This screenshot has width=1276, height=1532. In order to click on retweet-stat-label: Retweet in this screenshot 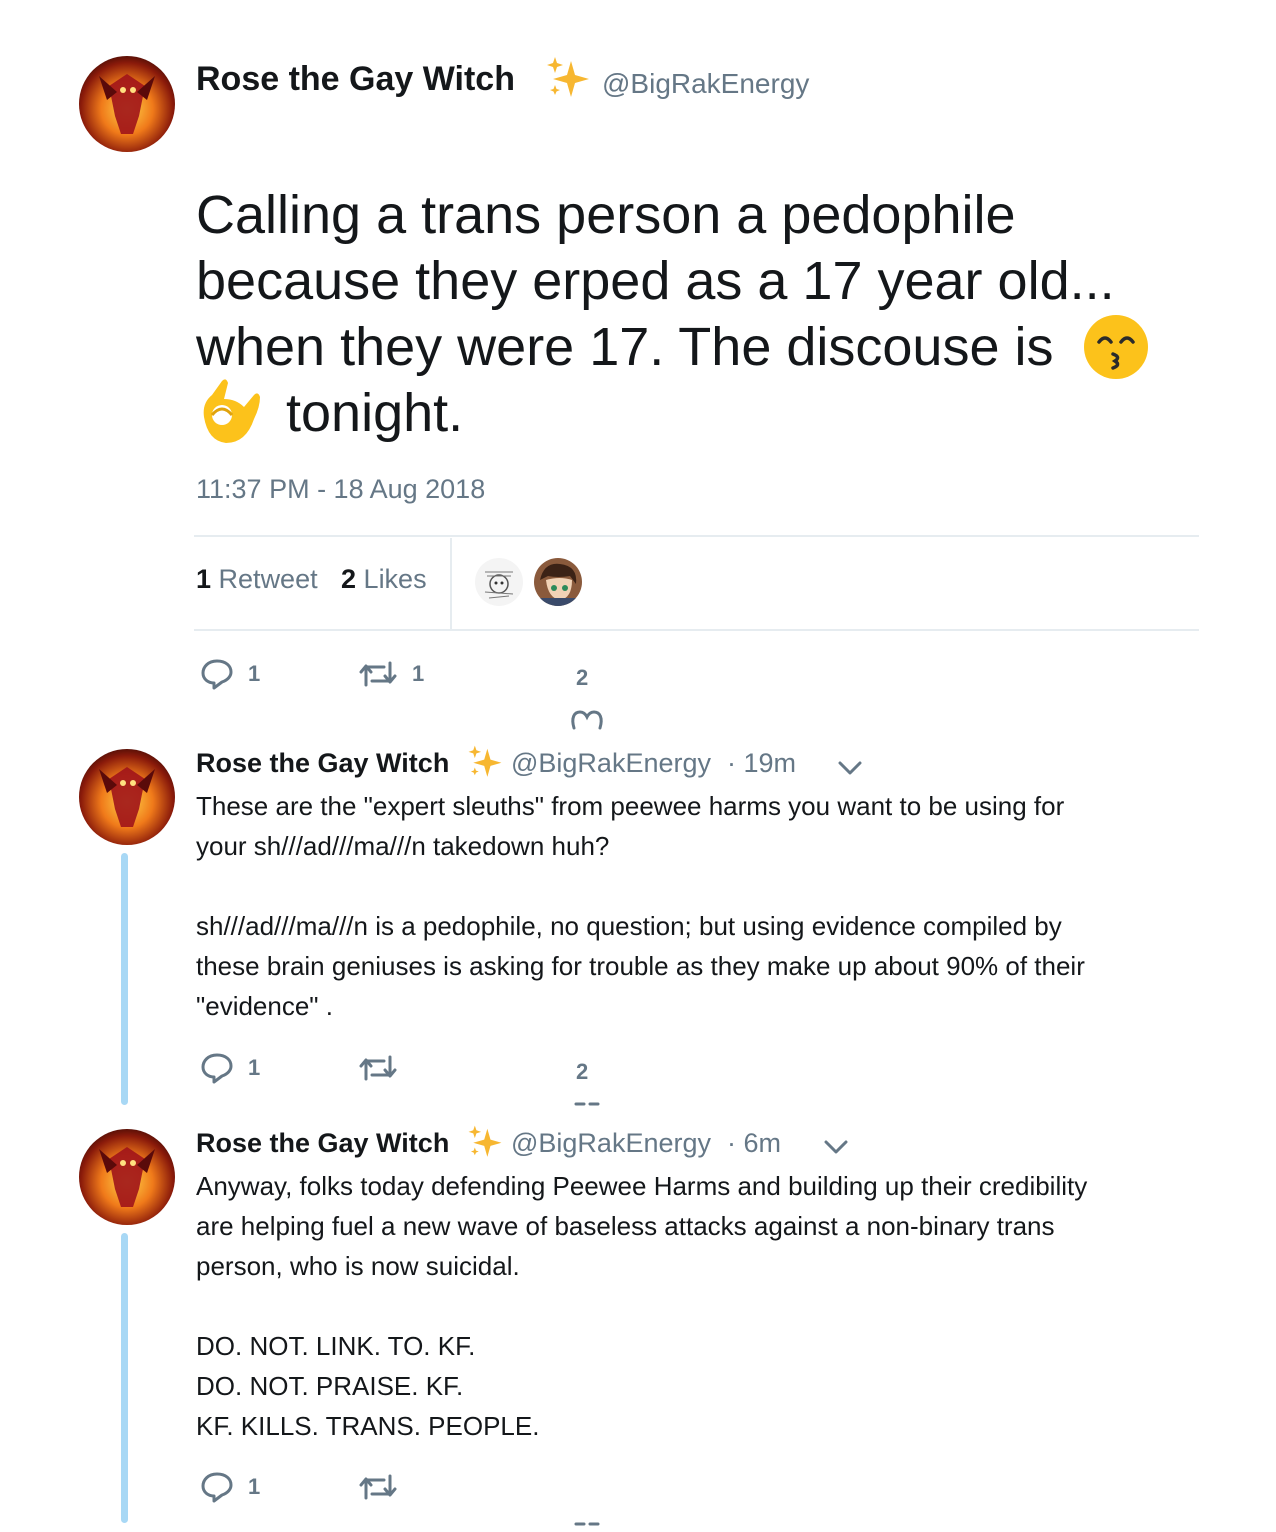, I will do `click(268, 579)`.